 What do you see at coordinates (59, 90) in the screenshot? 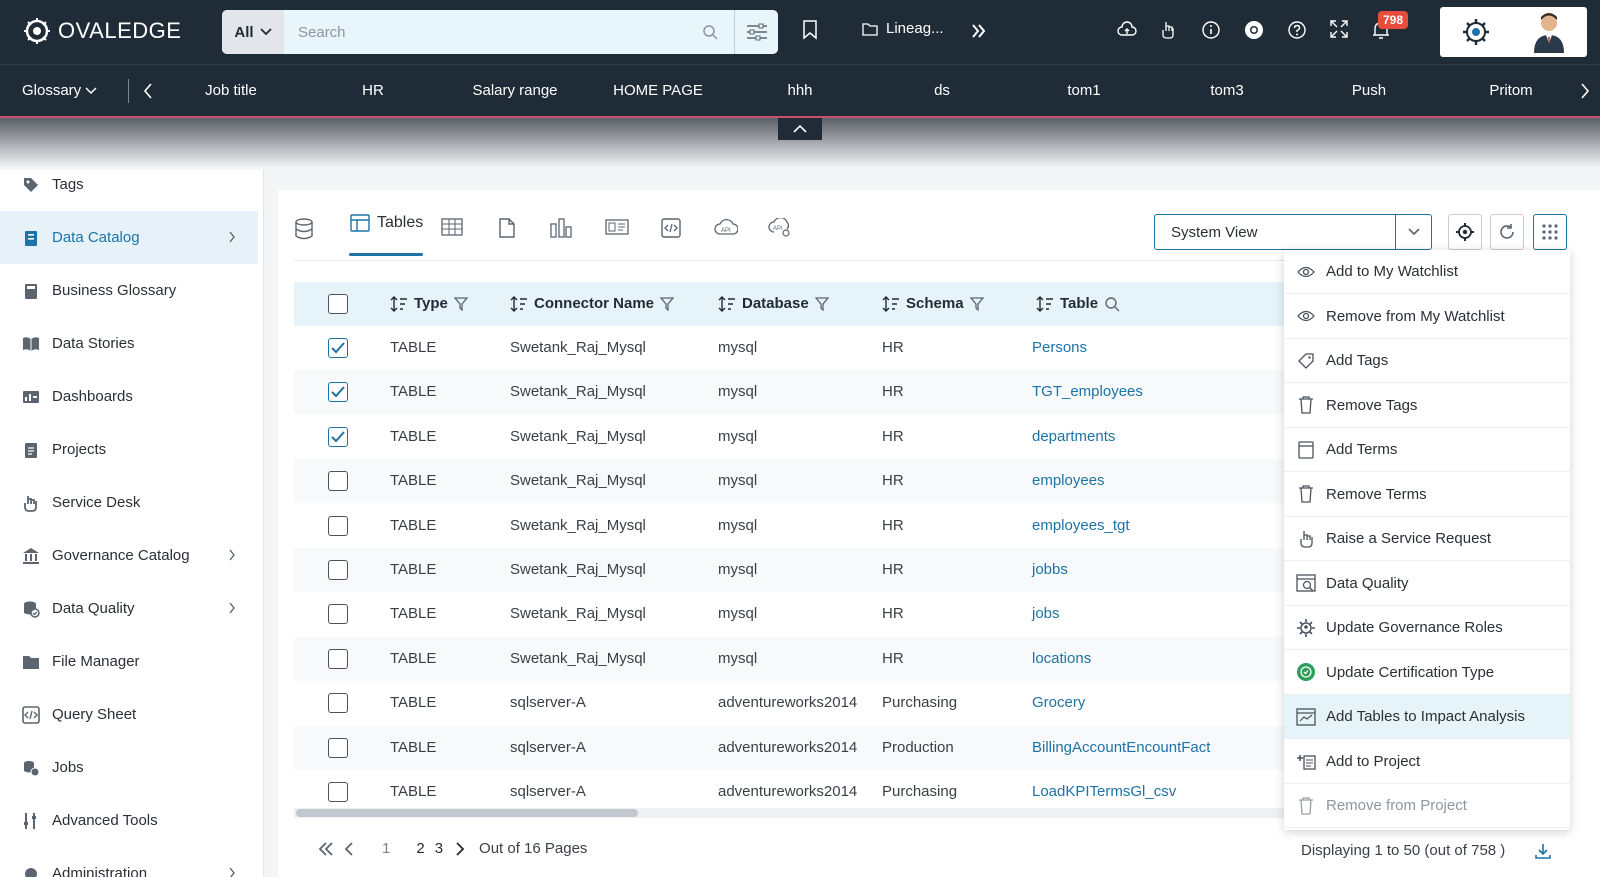
I see `module-select: Glossary` at bounding box center [59, 90].